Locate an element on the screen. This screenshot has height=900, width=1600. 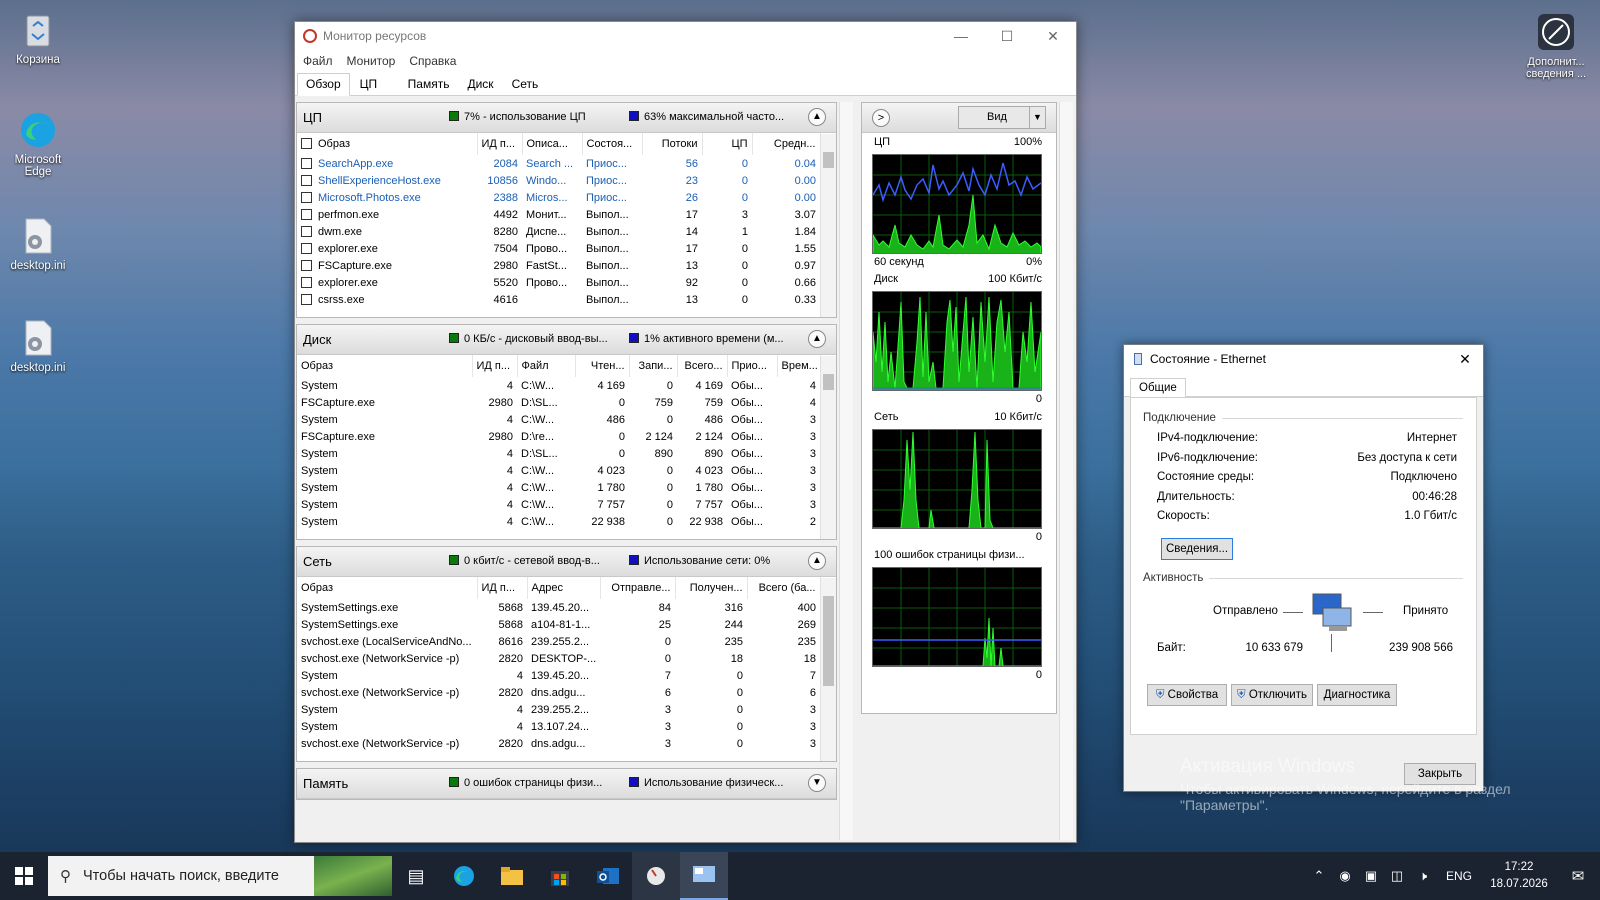
table-row: System 4 C:\W... 1 780 0 1 780 Обы... 3 is located at coordinates (558, 487).